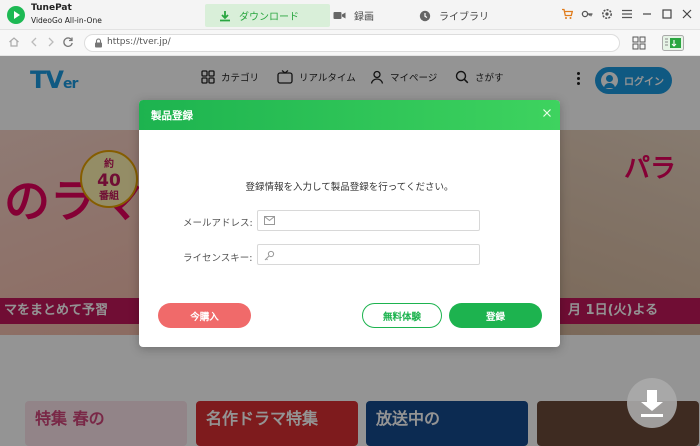 The height and width of the screenshot is (446, 700). I want to click on window-controls, so click(627, 14).